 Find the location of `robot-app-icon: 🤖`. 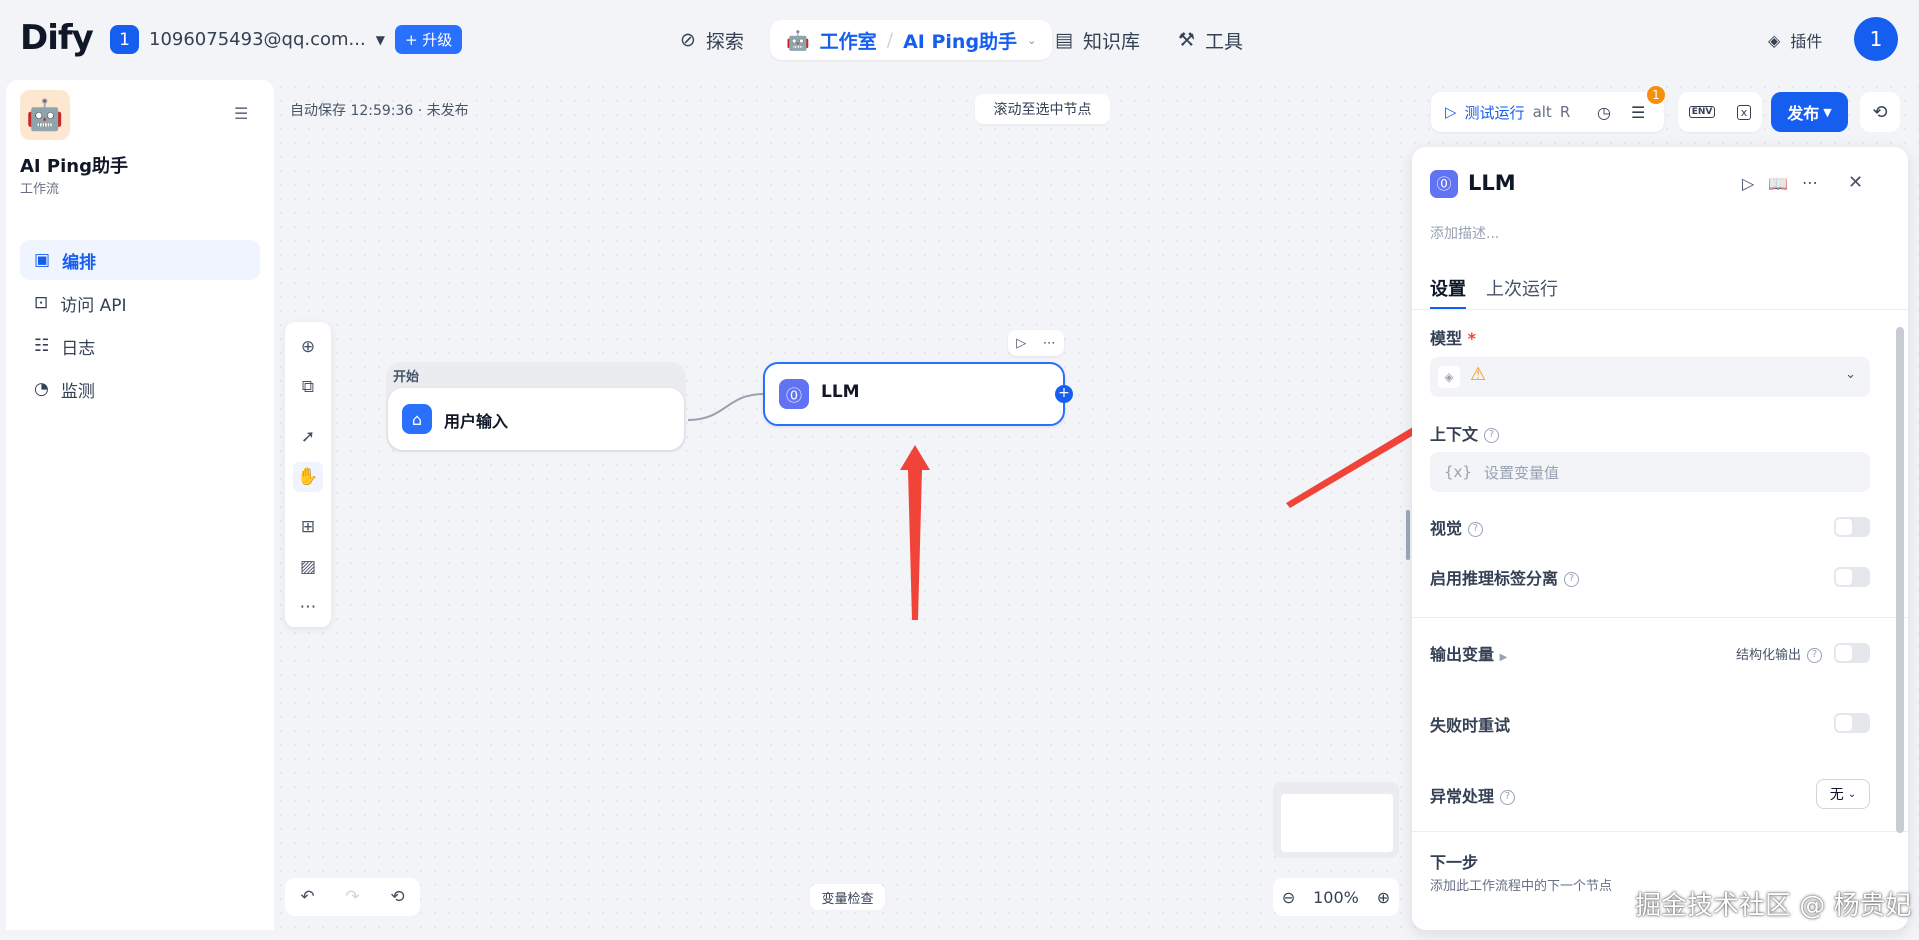

robot-app-icon: 🤖 is located at coordinates (45, 115).